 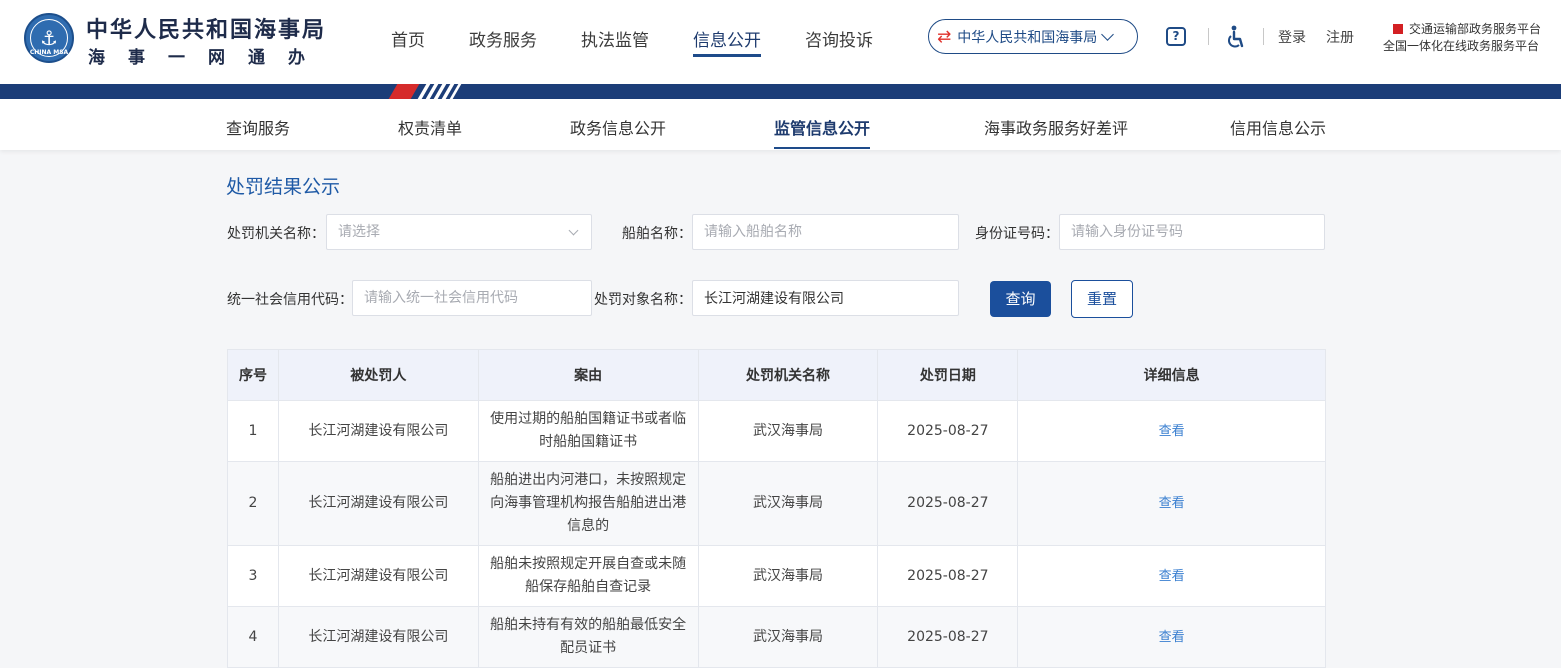 I want to click on brand-title: 中华人民共和国海事局, so click(x=206, y=30).